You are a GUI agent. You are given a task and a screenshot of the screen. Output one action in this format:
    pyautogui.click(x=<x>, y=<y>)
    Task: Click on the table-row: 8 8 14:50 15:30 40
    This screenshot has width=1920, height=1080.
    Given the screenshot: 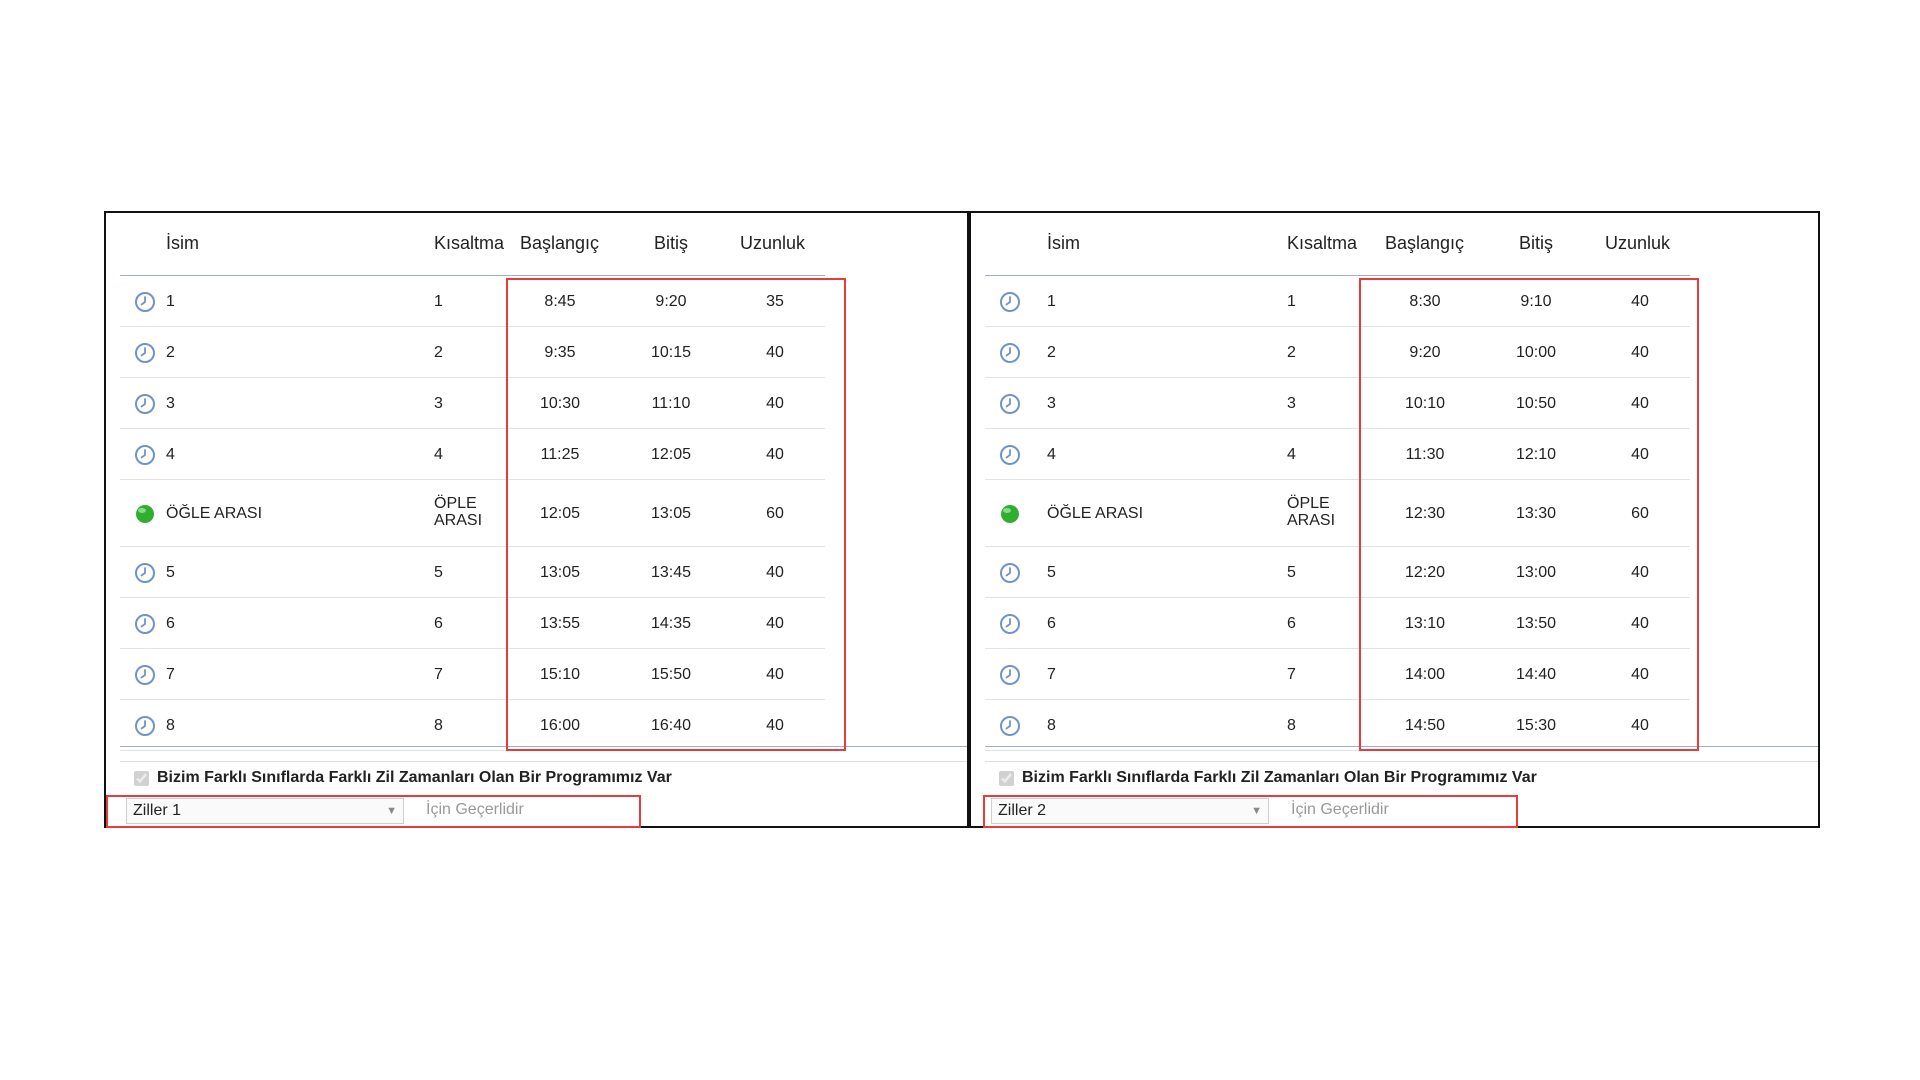 What is the action you would take?
    pyautogui.click(x=1337, y=725)
    